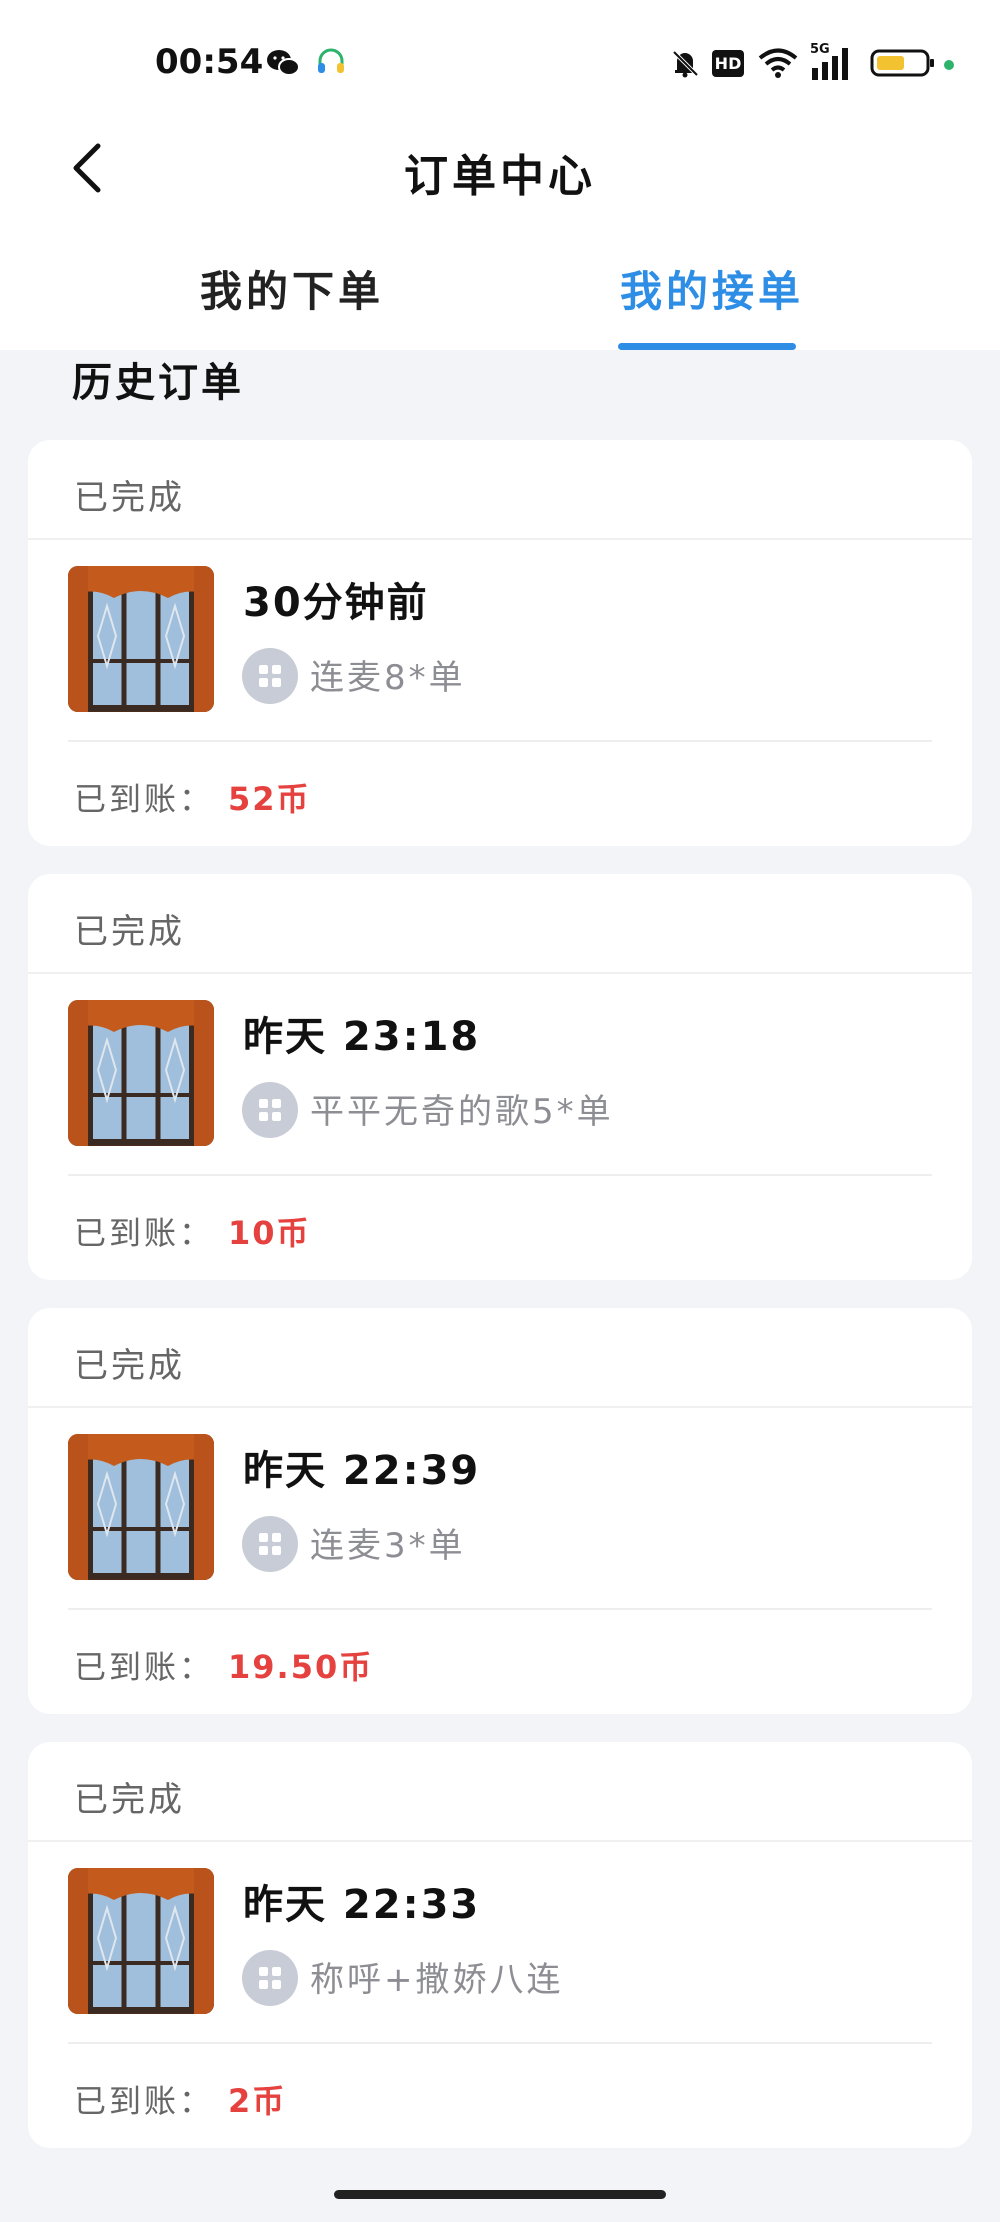  I want to click on mute-bell-icon, so click(685, 63).